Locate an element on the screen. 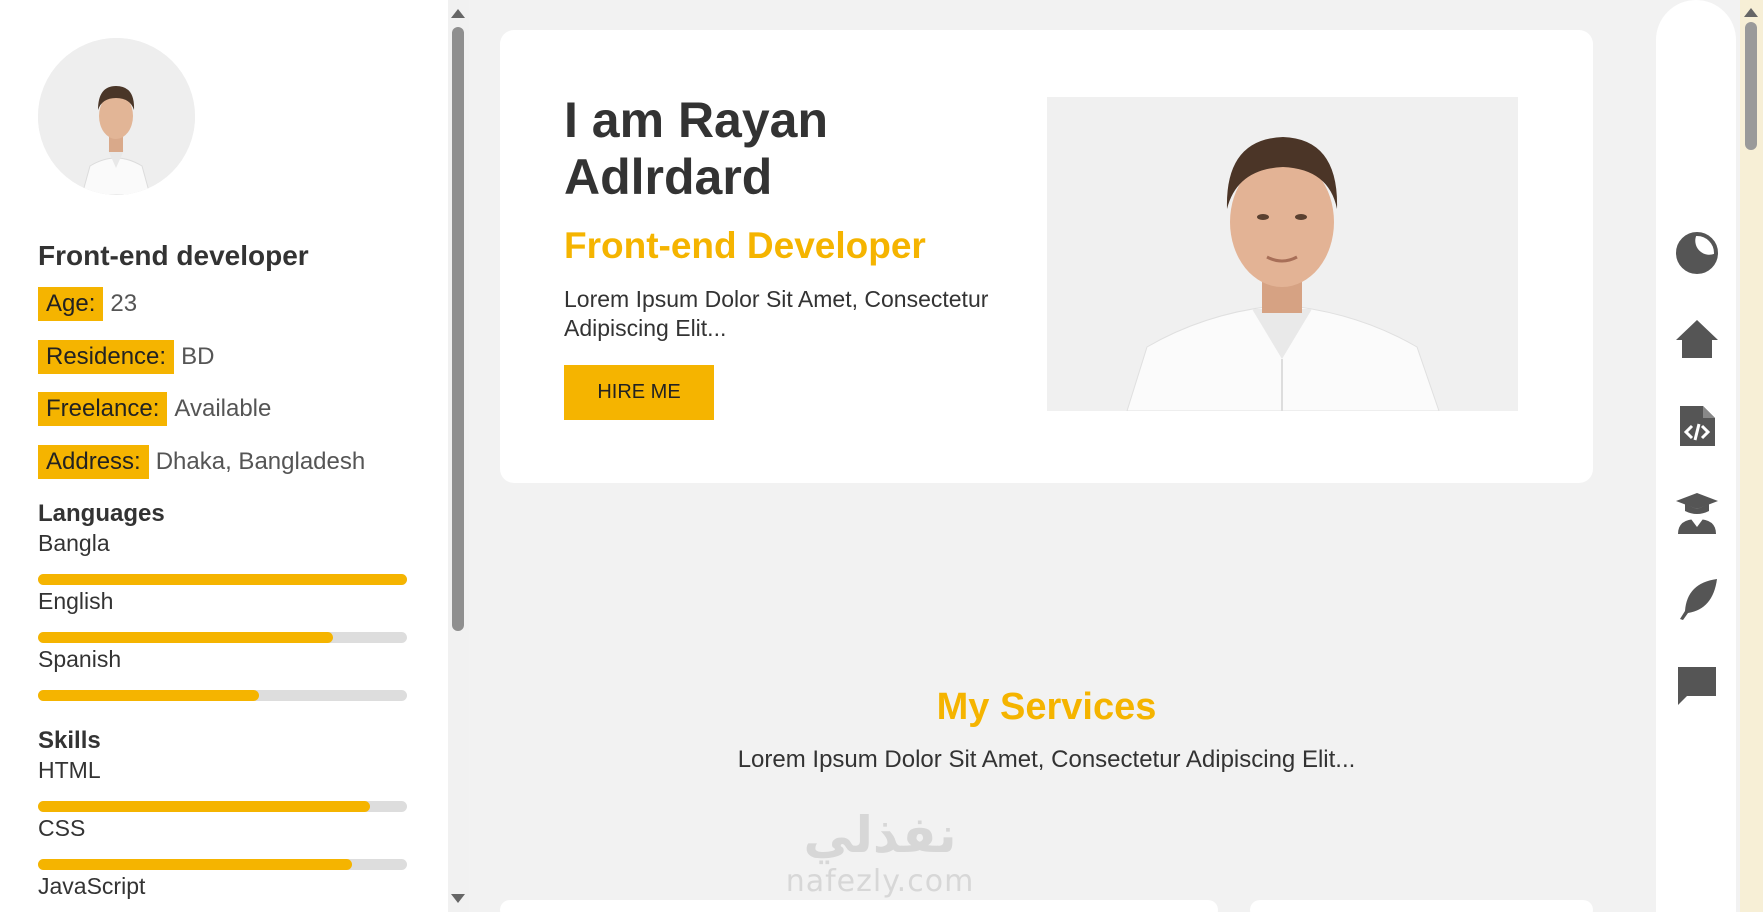  watermark-logo: نفذلي nafezly.com is located at coordinates (880, 852).